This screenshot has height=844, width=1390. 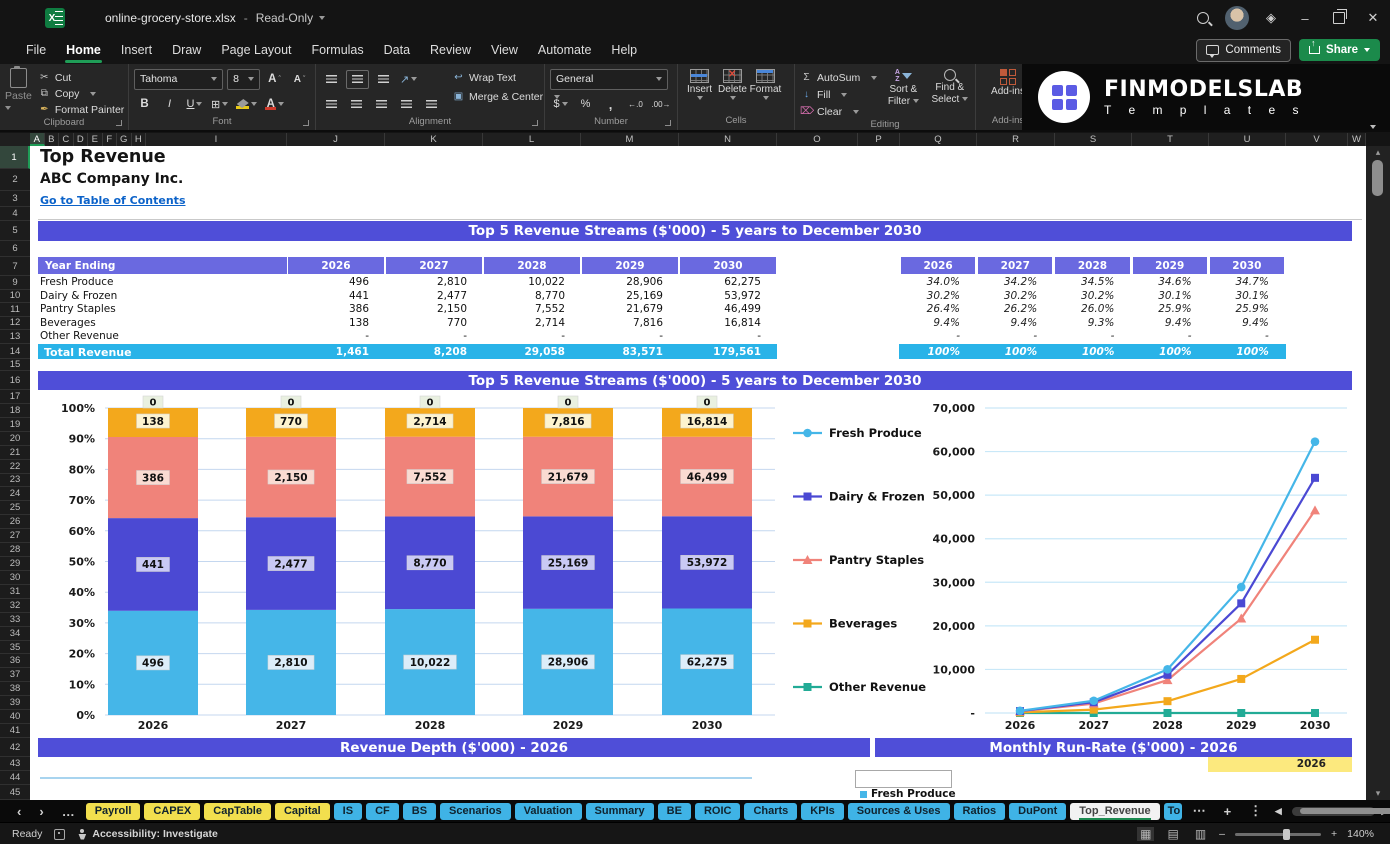 What do you see at coordinates (322, 18) in the screenshot?
I see `read-only-chevron-icon` at bounding box center [322, 18].